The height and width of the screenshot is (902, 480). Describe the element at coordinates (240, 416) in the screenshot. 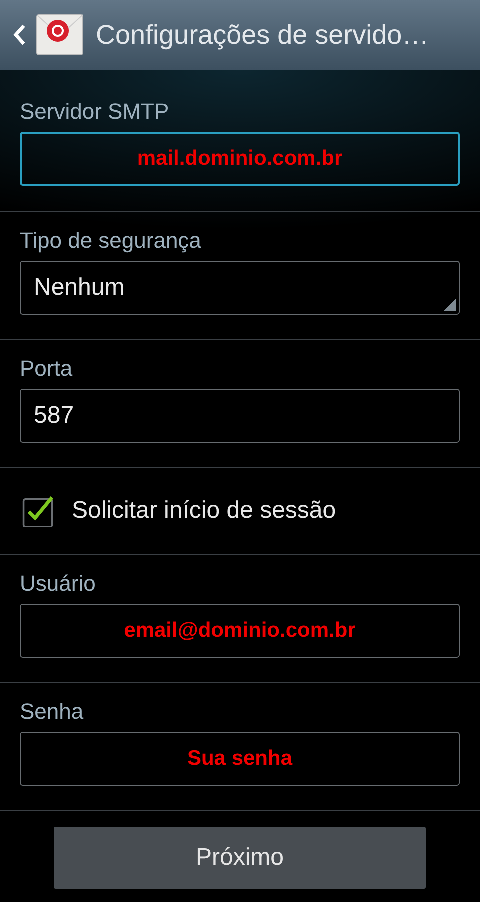

I see `input-field: 587` at that location.